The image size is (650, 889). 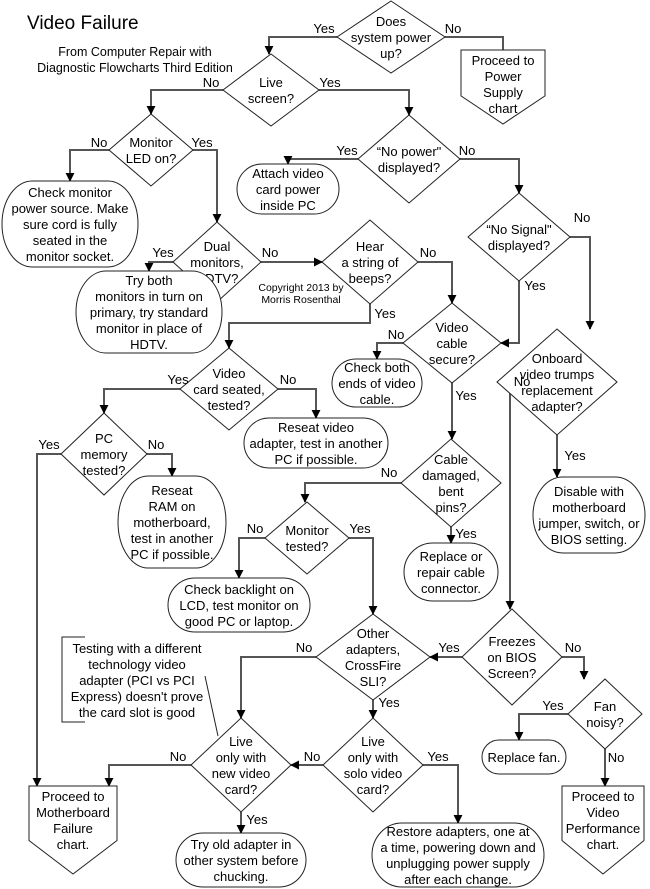 I want to click on node-text-line: power source. Make, so click(x=69, y=208).